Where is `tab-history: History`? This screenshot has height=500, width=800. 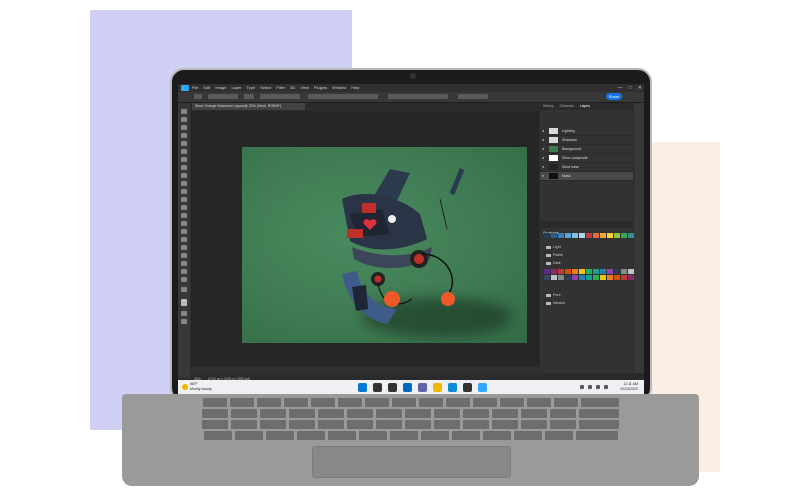
tab-history: History is located at coordinates (548, 106).